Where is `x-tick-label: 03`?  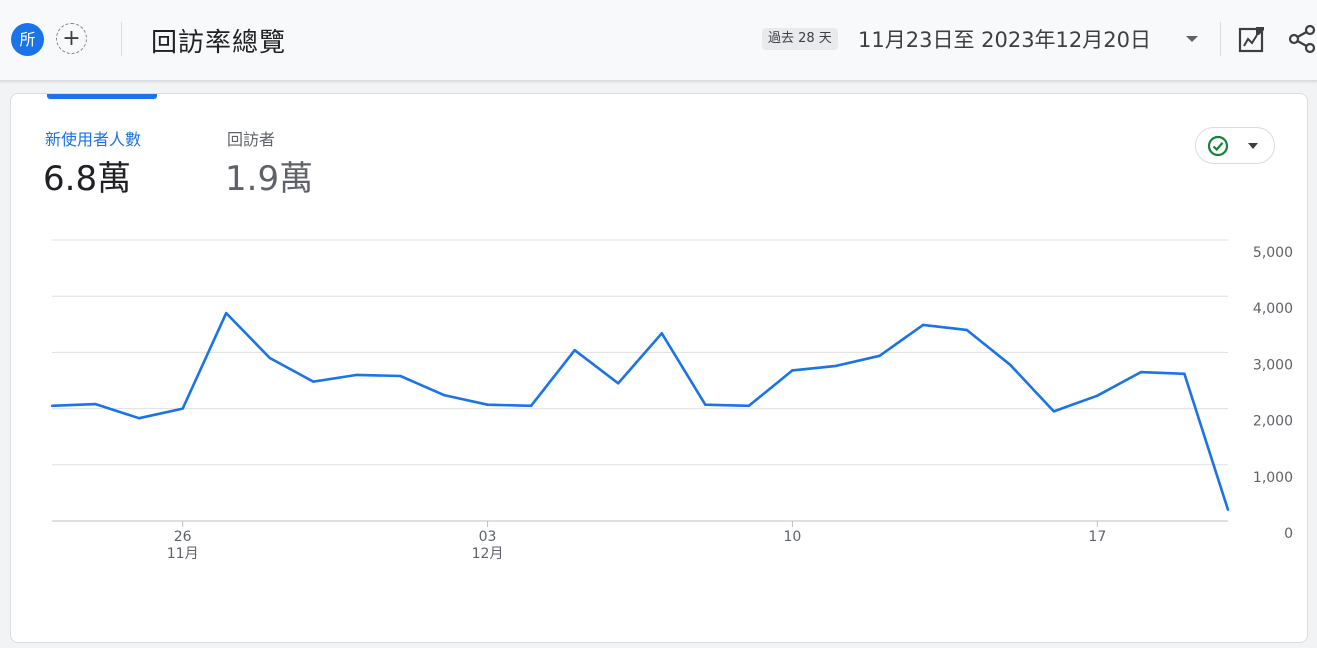 x-tick-label: 03 is located at coordinates (488, 537).